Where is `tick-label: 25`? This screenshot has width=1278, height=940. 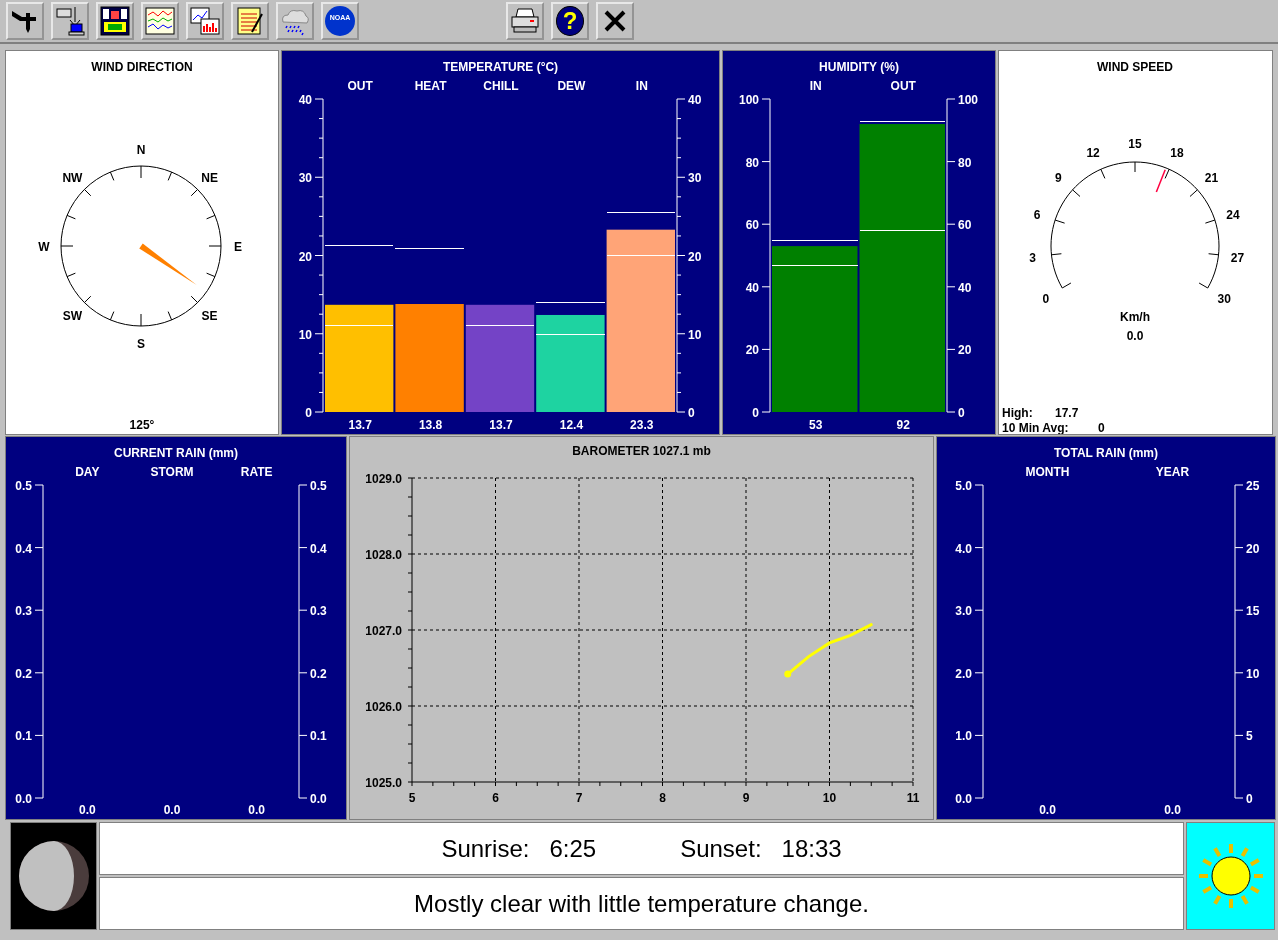 tick-label: 25 is located at coordinates (1253, 486).